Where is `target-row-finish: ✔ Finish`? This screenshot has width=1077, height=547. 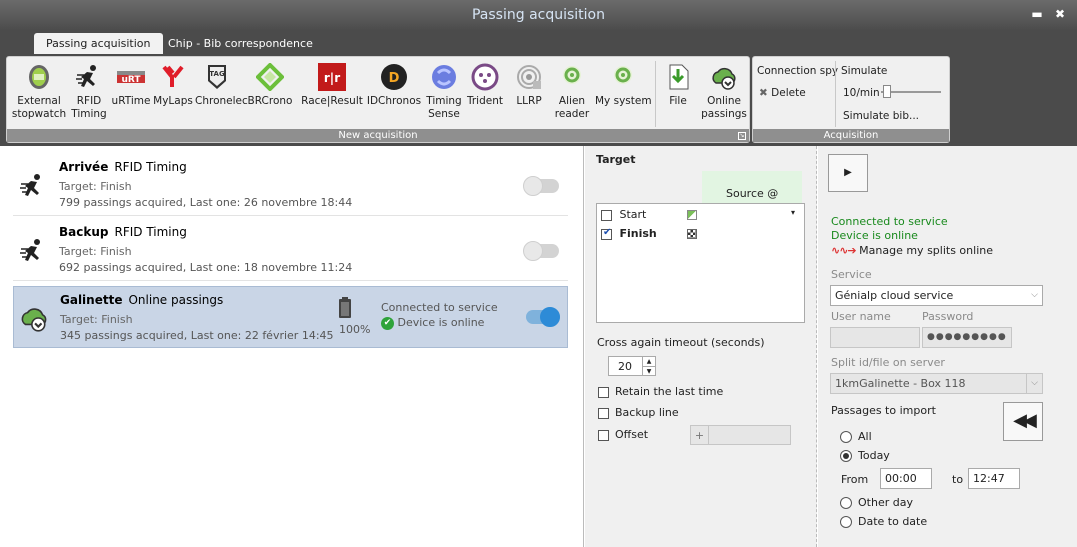 target-row-finish: ✔ Finish is located at coordinates (701, 235).